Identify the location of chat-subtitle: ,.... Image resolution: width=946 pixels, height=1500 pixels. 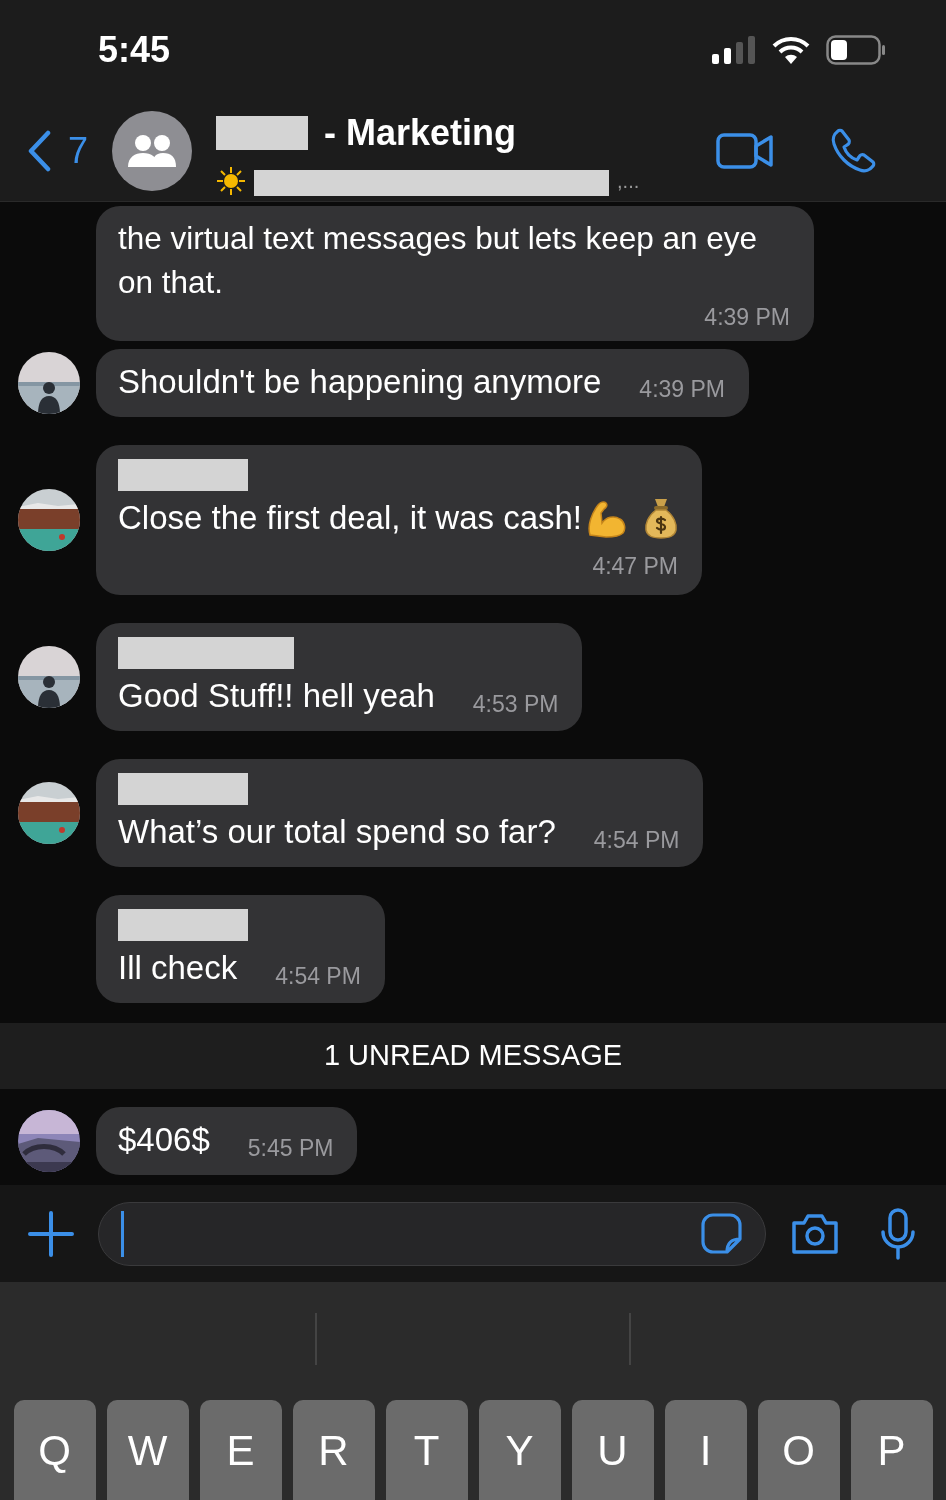
(628, 181).